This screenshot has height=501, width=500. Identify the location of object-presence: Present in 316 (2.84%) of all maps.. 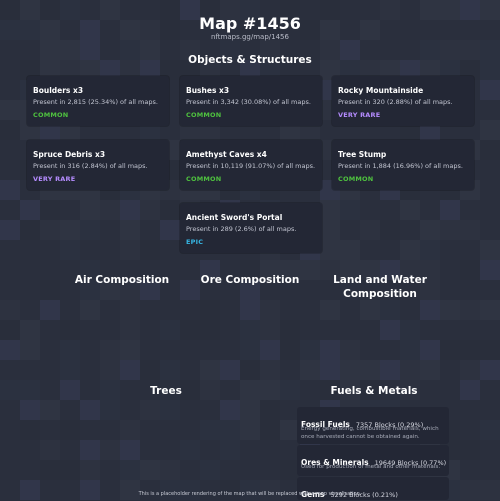
(90, 166).